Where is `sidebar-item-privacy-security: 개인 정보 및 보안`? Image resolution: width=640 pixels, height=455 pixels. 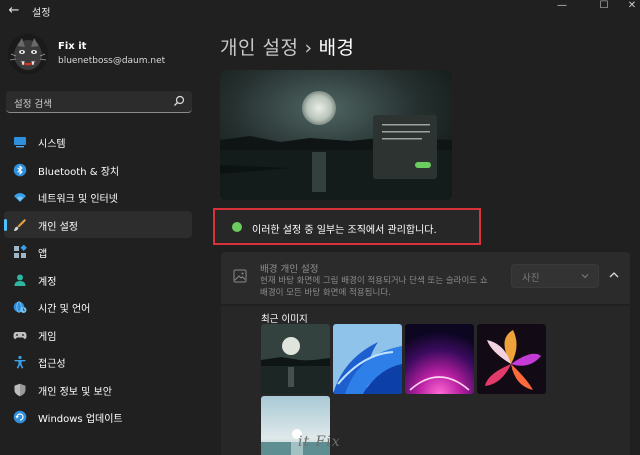 sidebar-item-privacy-security: 개인 정보 및 보안 is located at coordinates (98, 390).